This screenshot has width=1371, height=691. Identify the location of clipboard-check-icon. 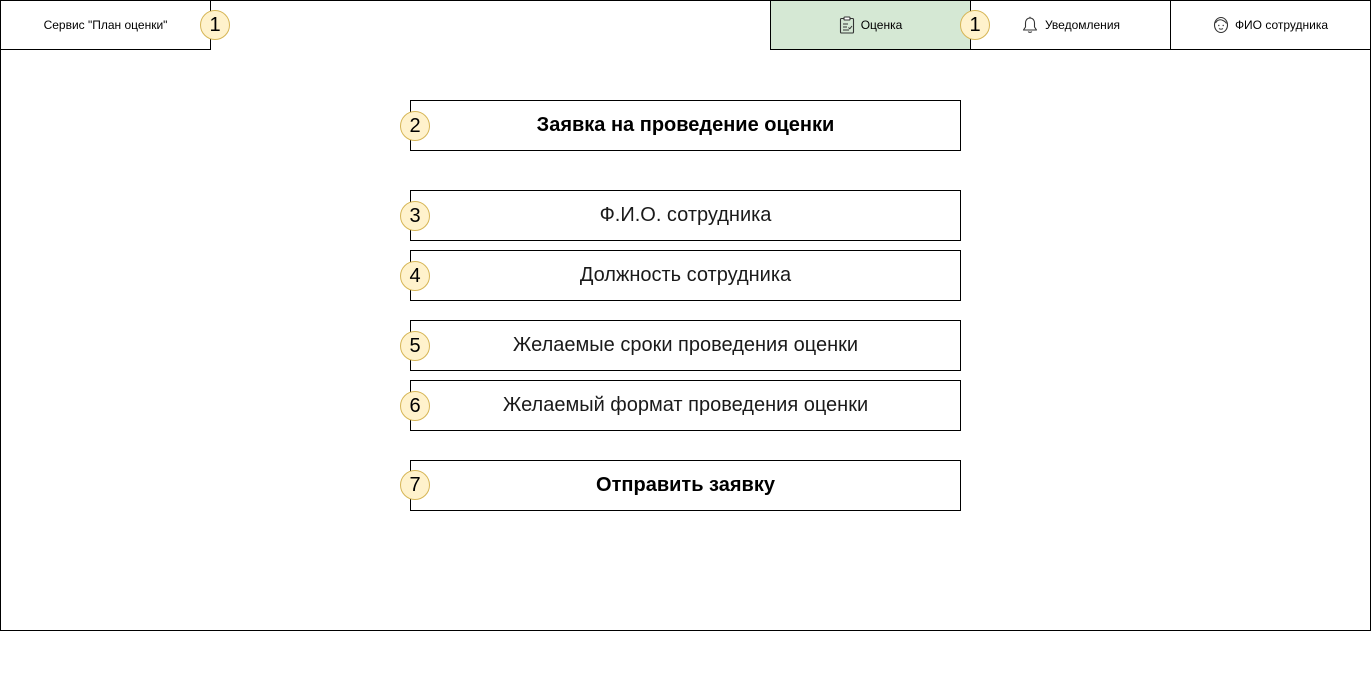
(847, 25).